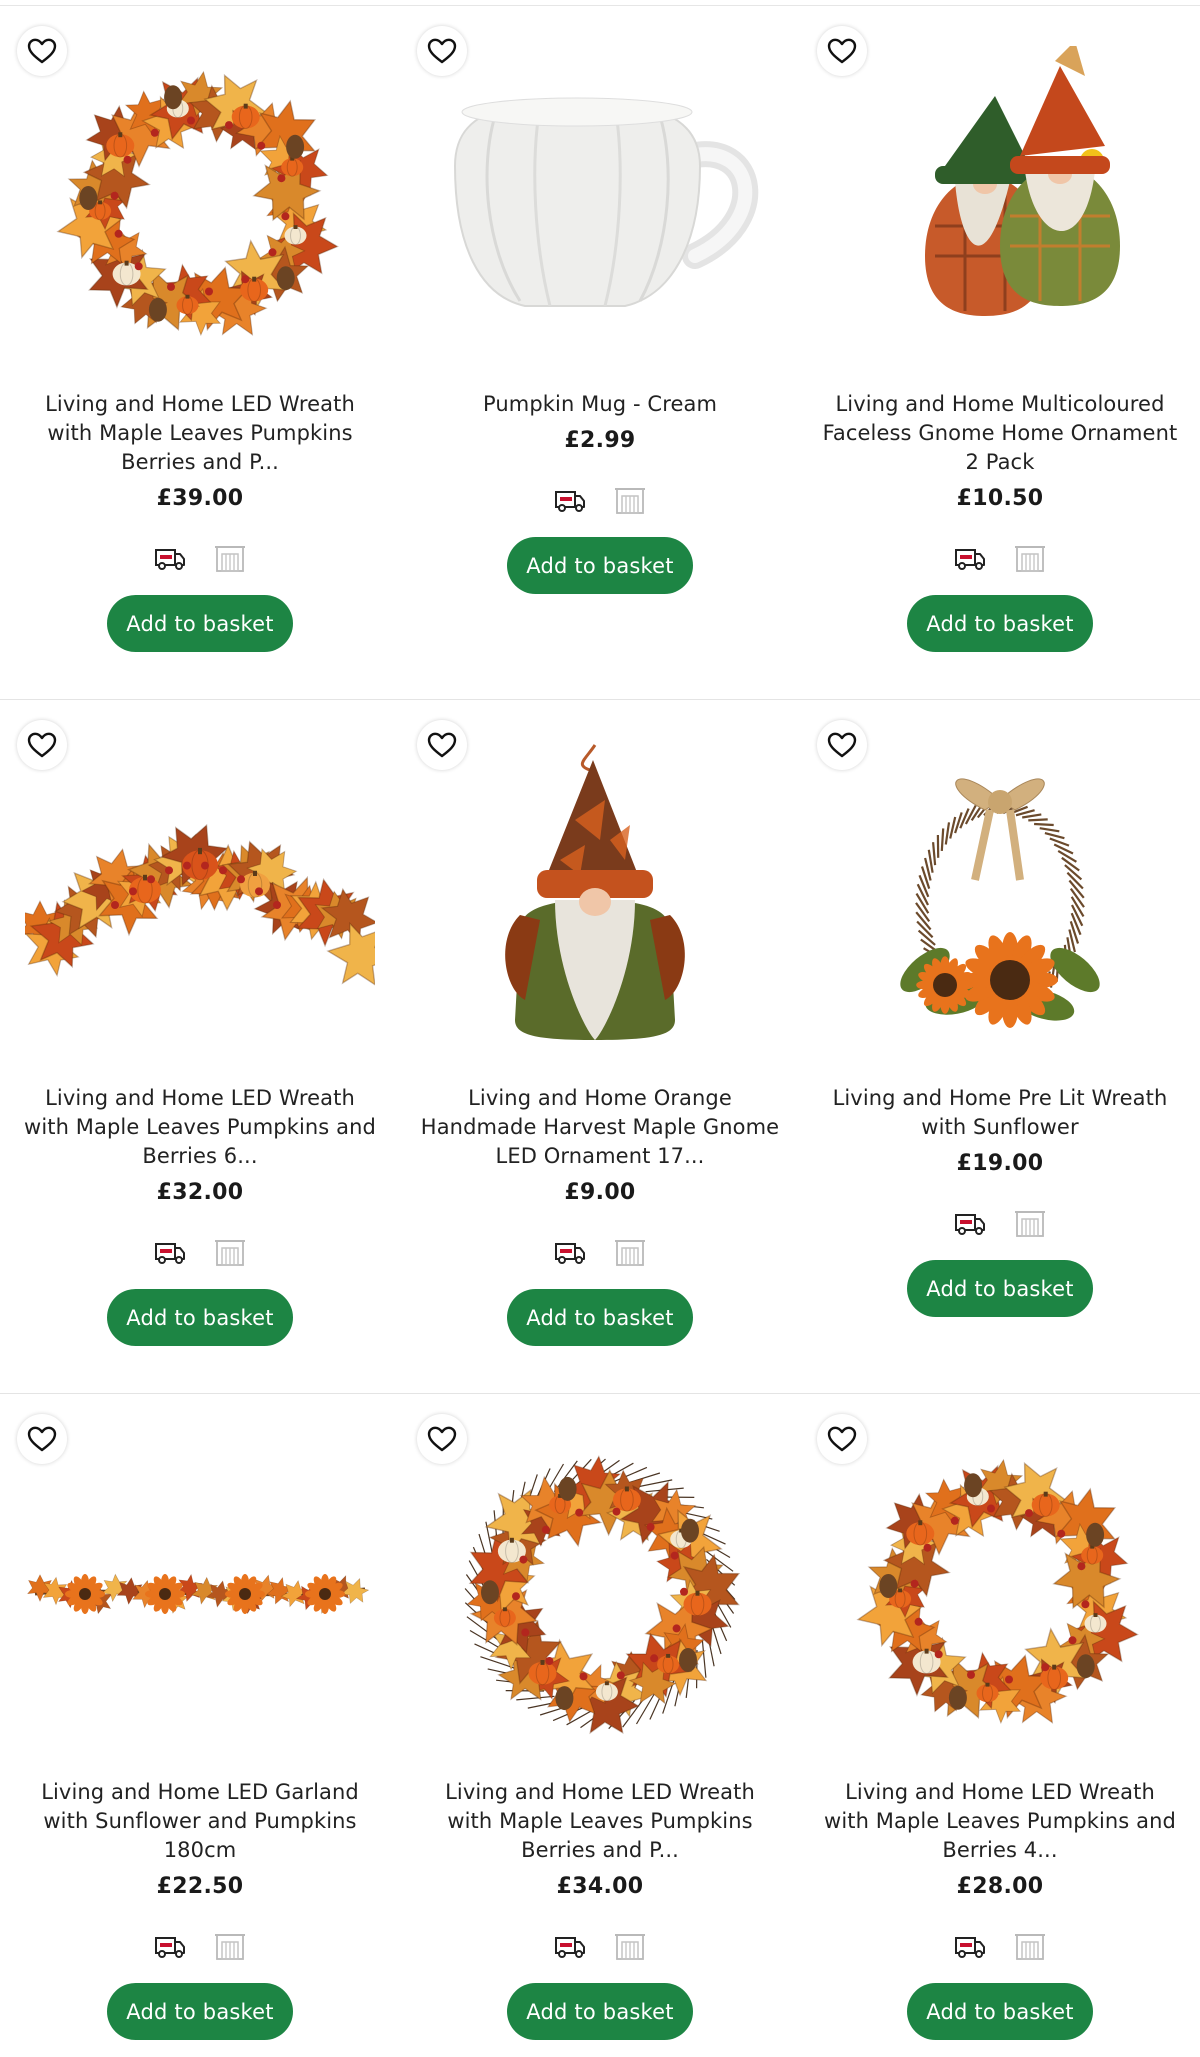 Image resolution: width=1200 pixels, height=2057 pixels. I want to click on product-info: Pumpkin Mug - Cream £2.99 Add to basket, so click(600, 492).